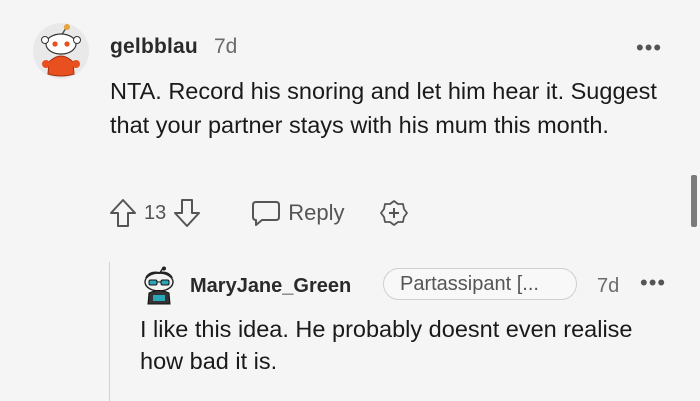 The height and width of the screenshot is (401, 700). What do you see at coordinates (270, 286) in the screenshot?
I see `reply-author: MaryJane_Green` at bounding box center [270, 286].